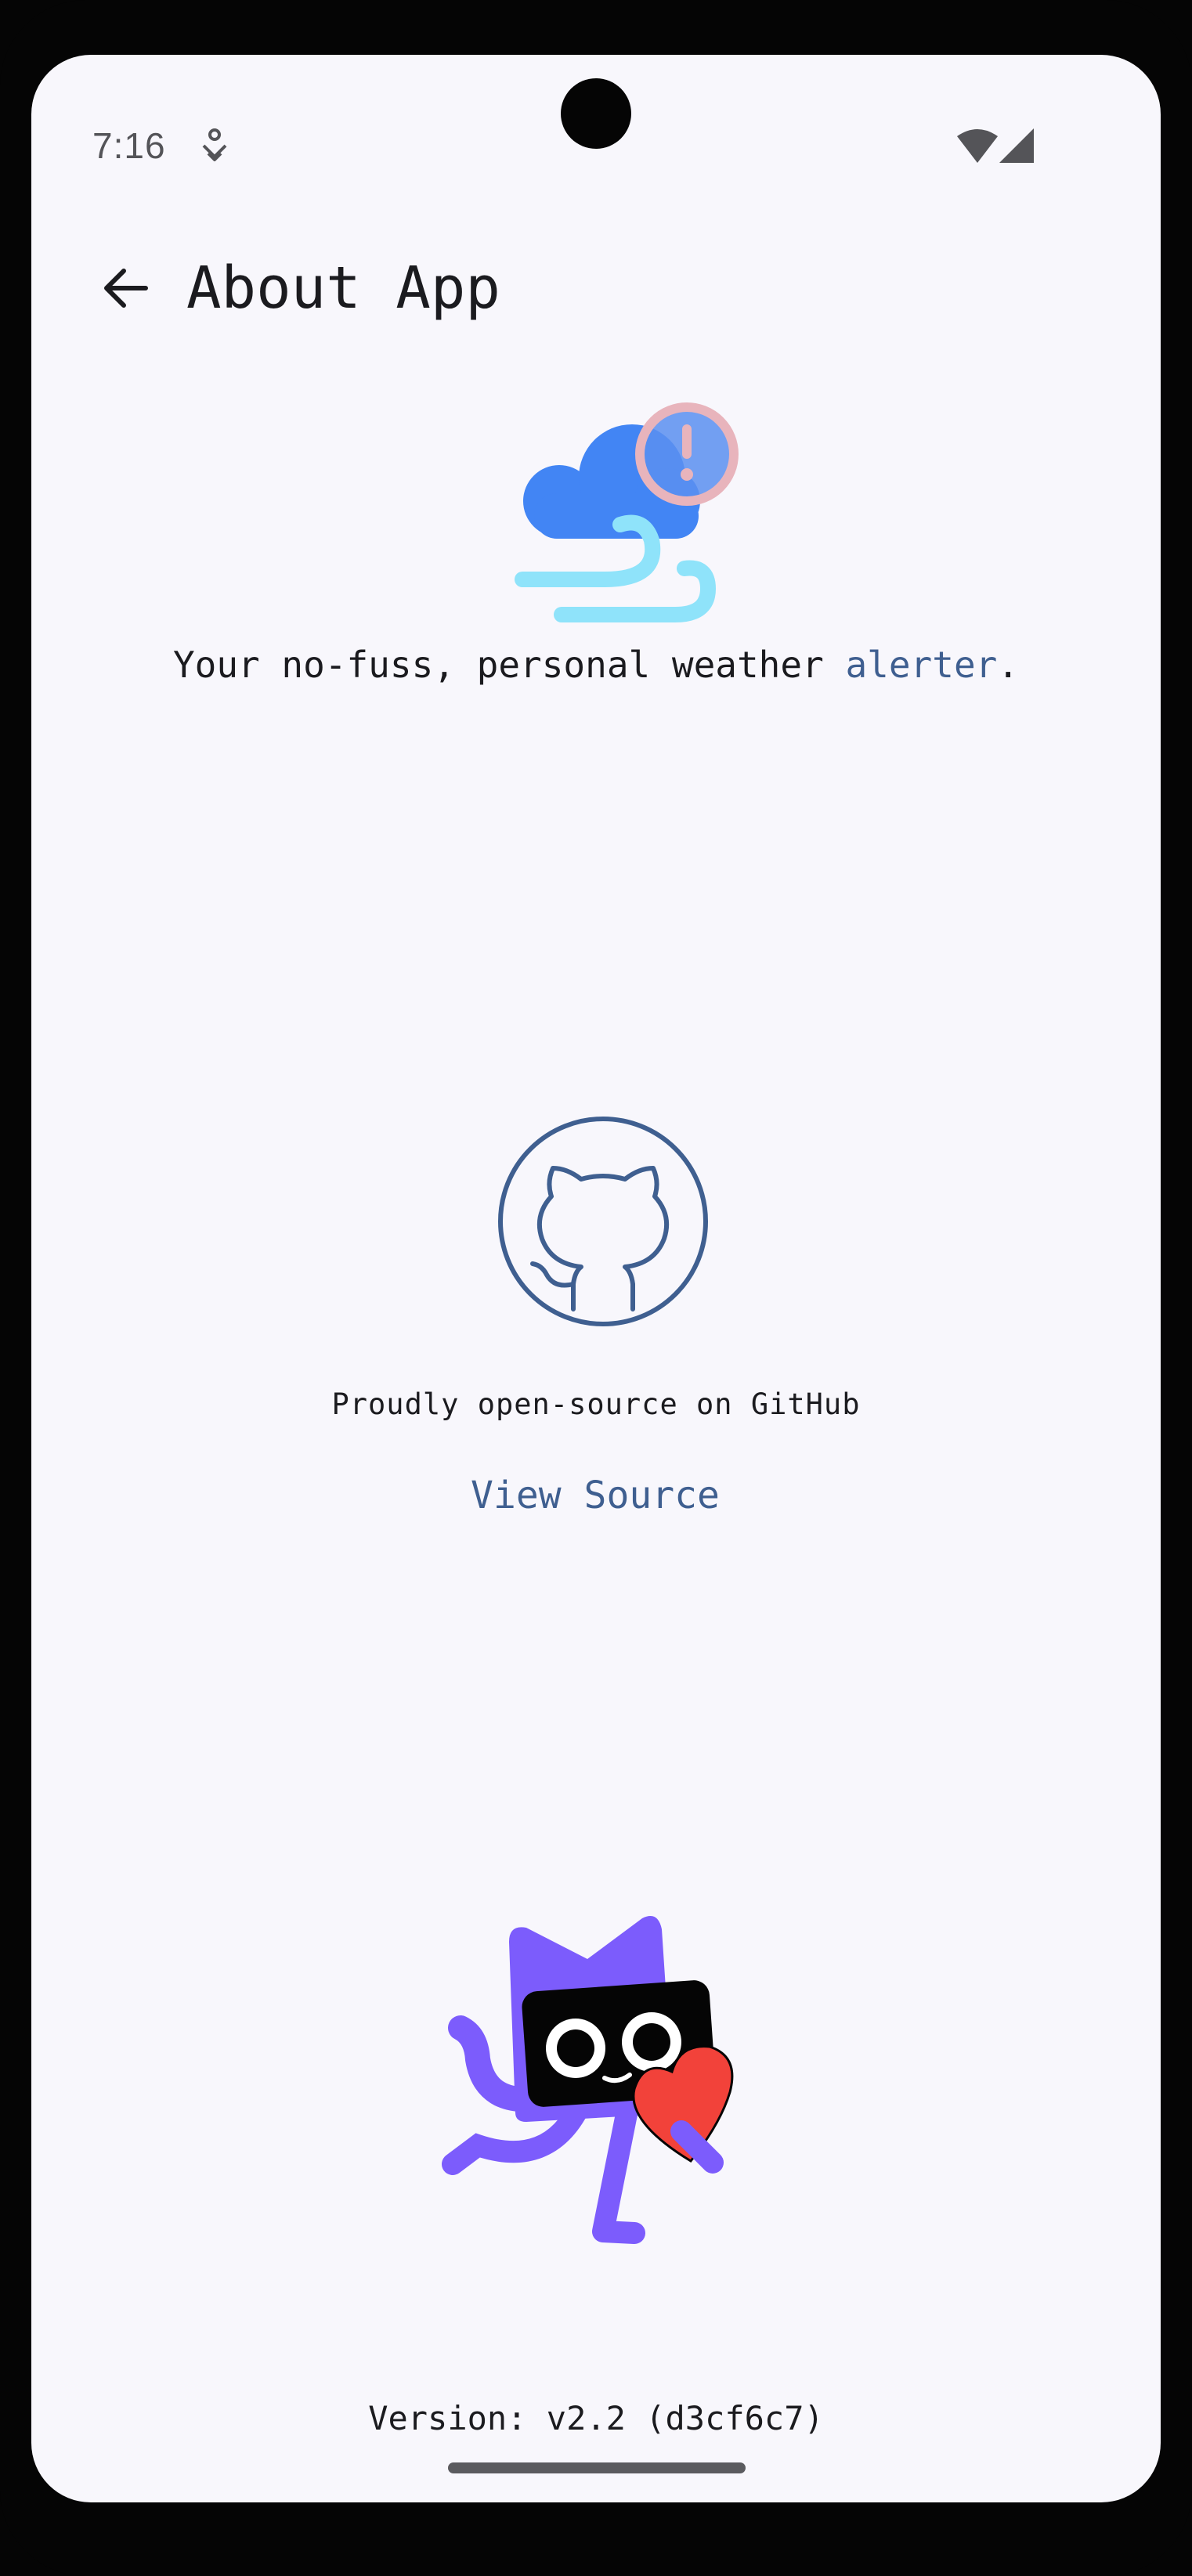 Image resolution: width=1192 pixels, height=2576 pixels. What do you see at coordinates (597, 2467) in the screenshot?
I see `gesture-nav-handle` at bounding box center [597, 2467].